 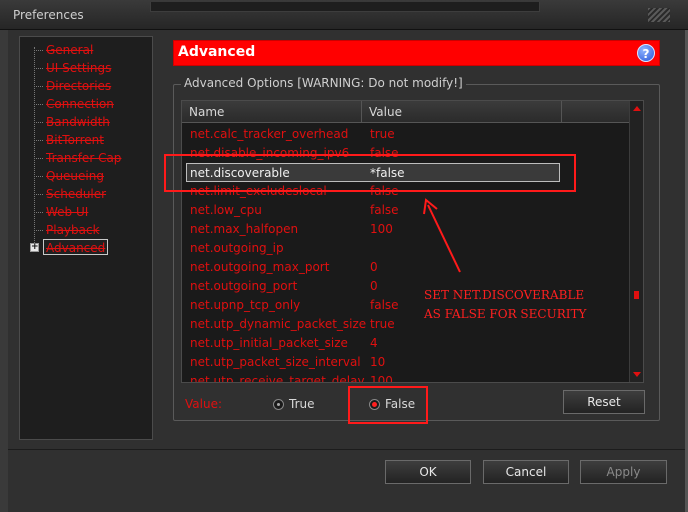 I want to click on apply-button: Apply, so click(x=623, y=472).